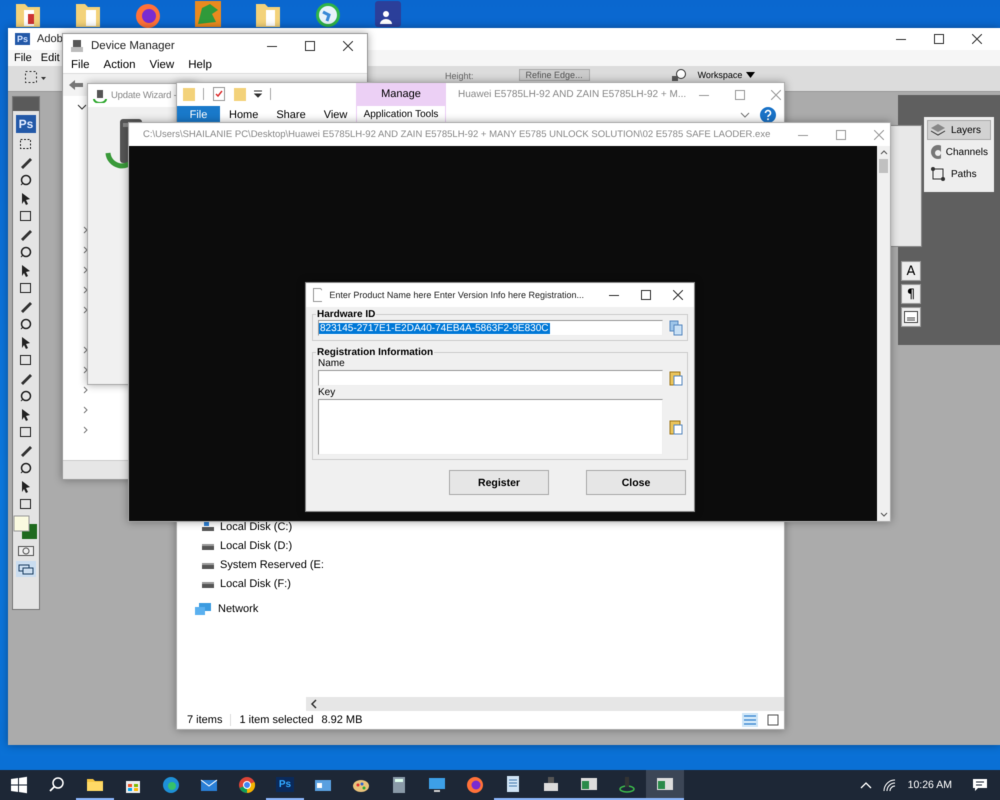 The height and width of the screenshot is (800, 1000). I want to click on menu-item: View, so click(162, 65).